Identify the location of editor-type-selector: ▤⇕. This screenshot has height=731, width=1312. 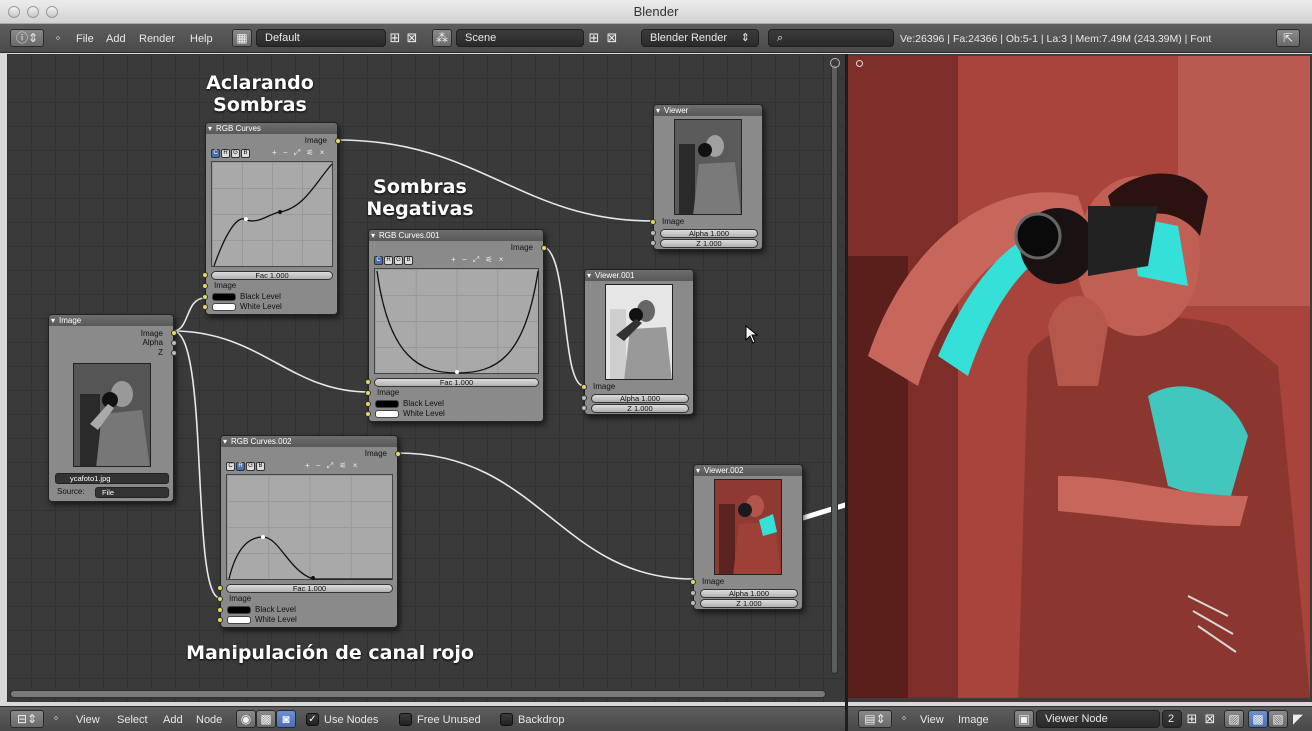
(875, 719).